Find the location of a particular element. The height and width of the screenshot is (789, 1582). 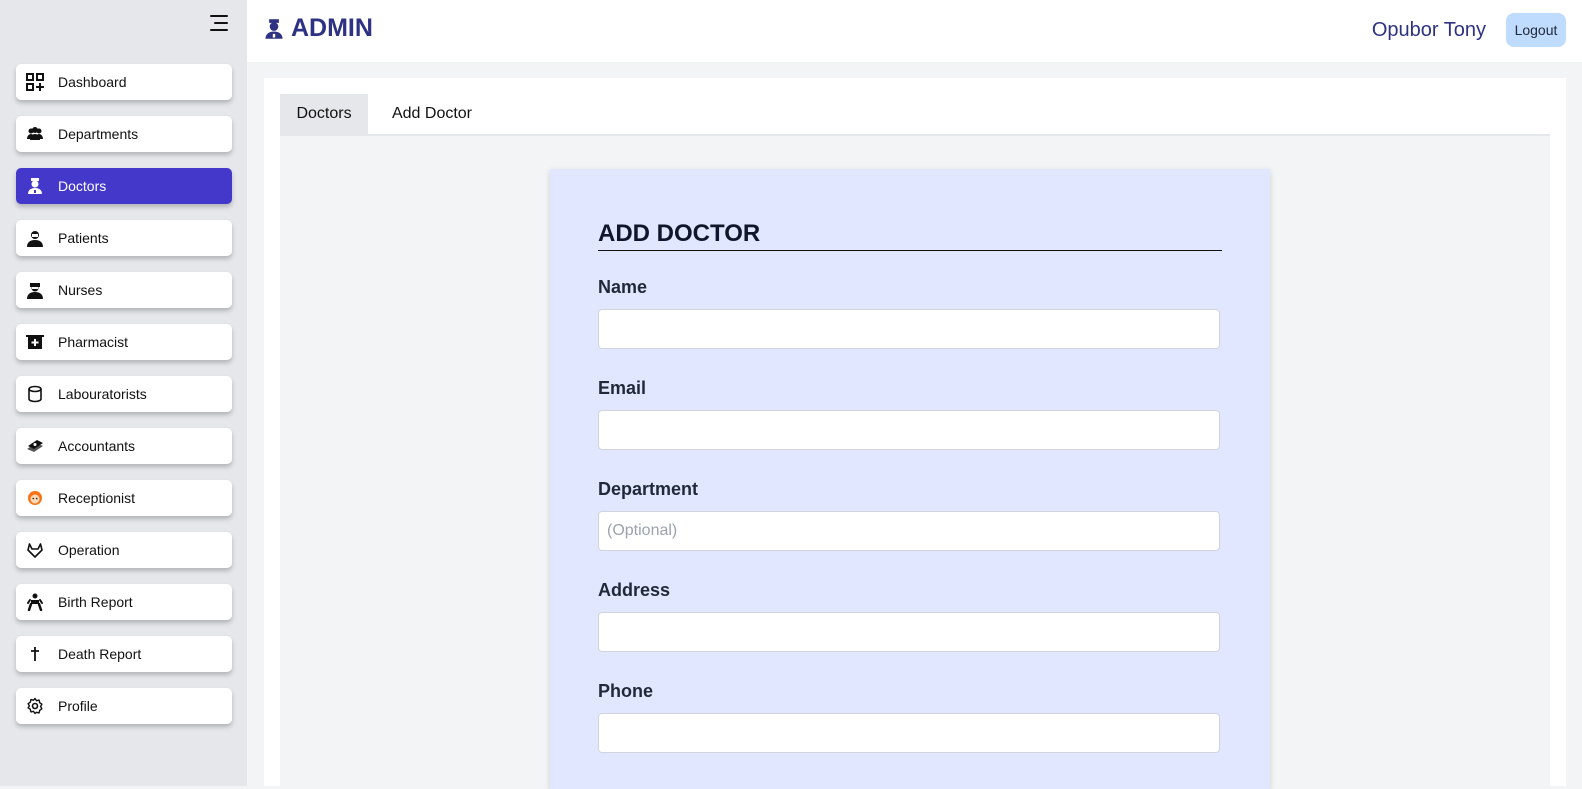

tab-bar: Doctors Add Doctor is located at coordinates (915, 115).